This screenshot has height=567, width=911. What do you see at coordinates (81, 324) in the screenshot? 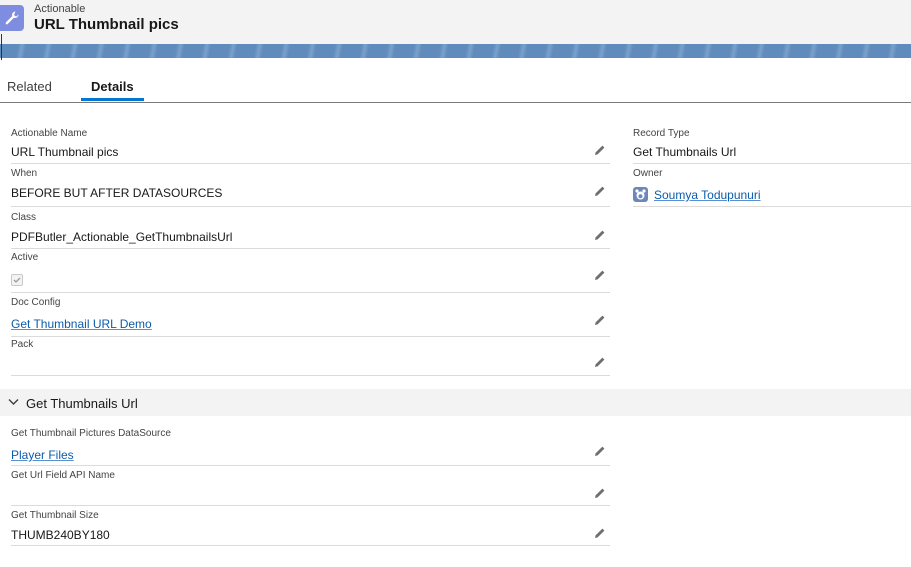
I see `doc-config-link: Get Thumbnail URL Demo` at bounding box center [81, 324].